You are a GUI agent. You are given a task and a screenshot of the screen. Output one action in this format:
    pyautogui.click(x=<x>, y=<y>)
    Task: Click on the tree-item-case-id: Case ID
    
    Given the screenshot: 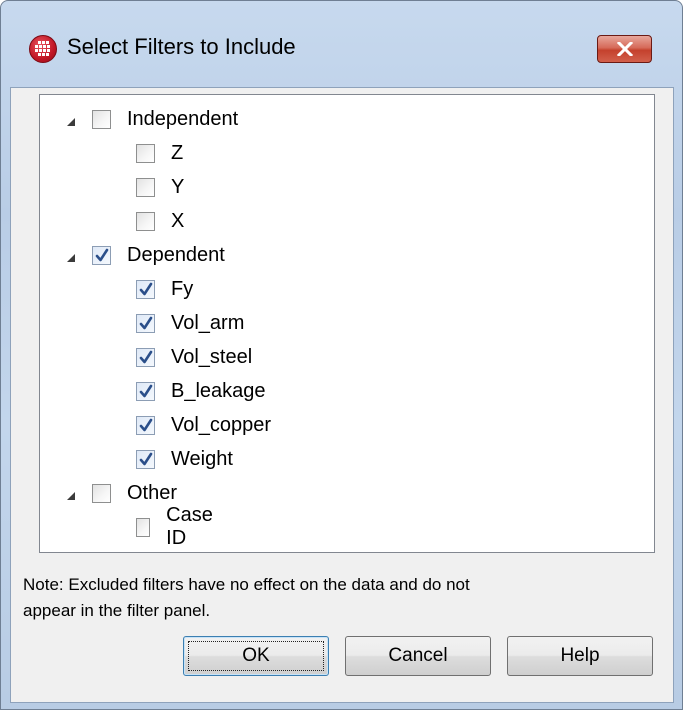 What is the action you would take?
    pyautogui.click(x=177, y=526)
    